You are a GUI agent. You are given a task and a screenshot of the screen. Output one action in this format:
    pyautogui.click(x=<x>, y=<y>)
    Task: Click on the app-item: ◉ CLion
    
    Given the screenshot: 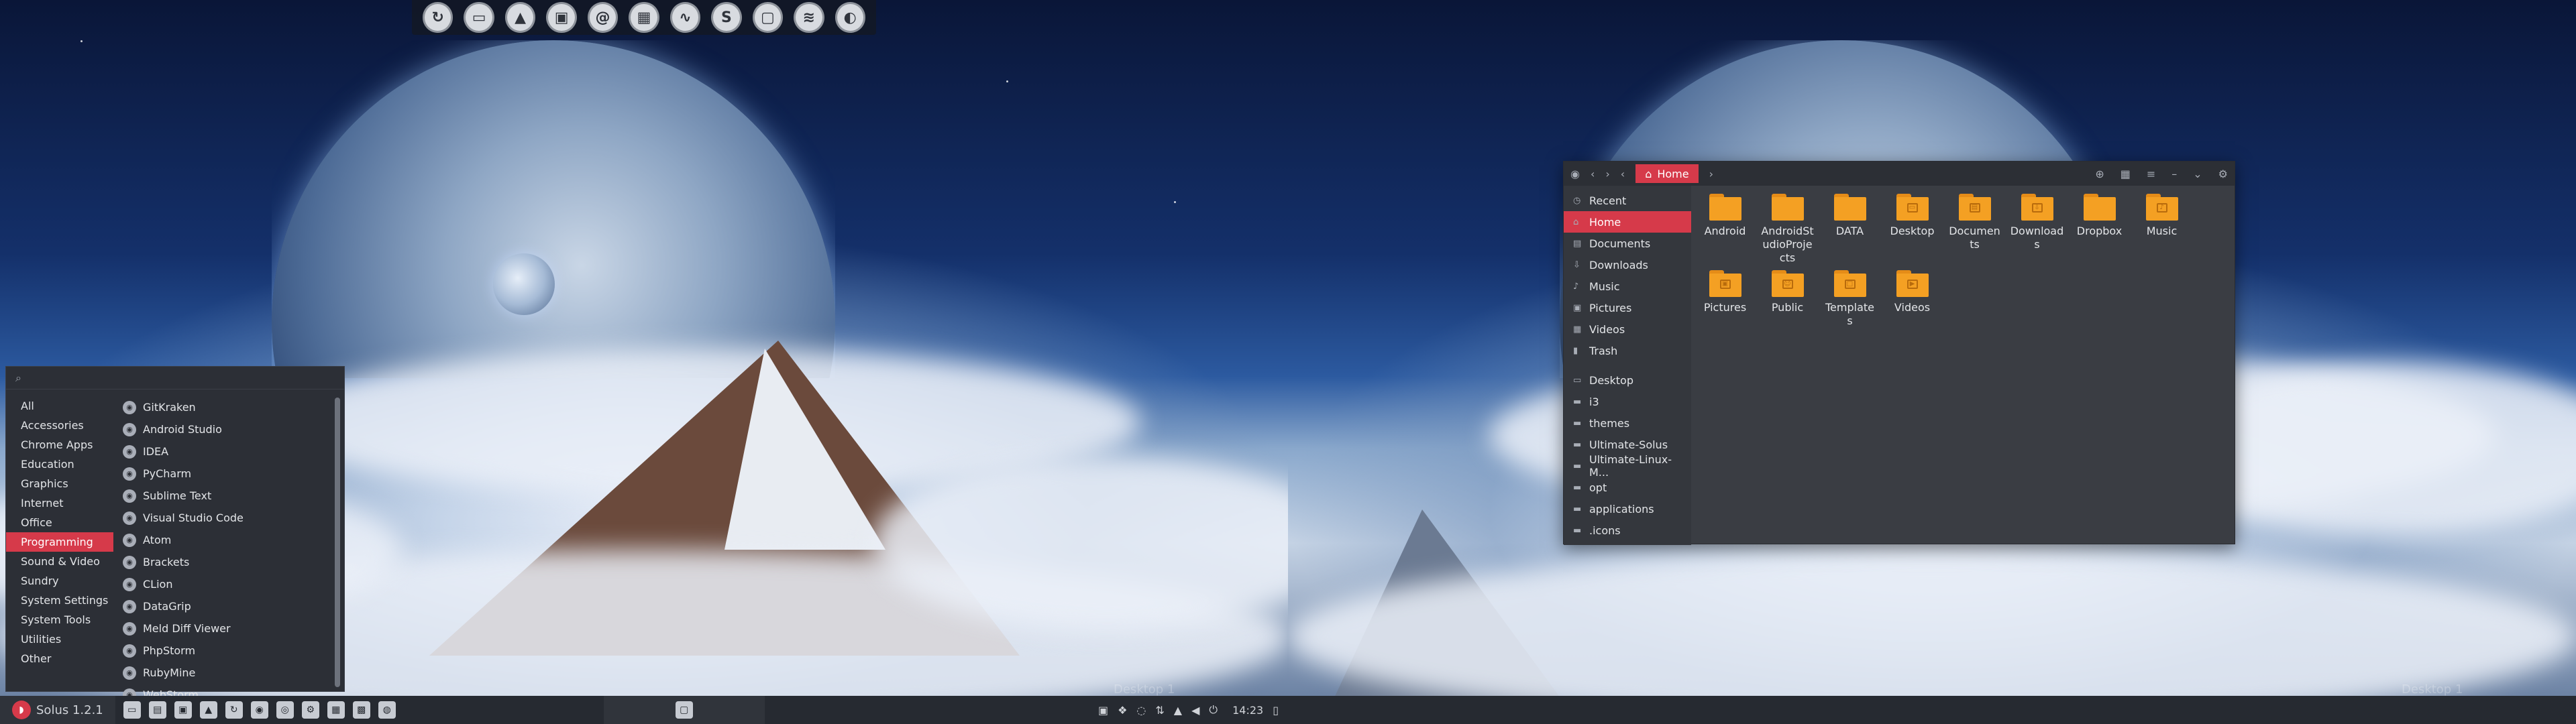 What is the action you would take?
    pyautogui.click(x=228, y=584)
    